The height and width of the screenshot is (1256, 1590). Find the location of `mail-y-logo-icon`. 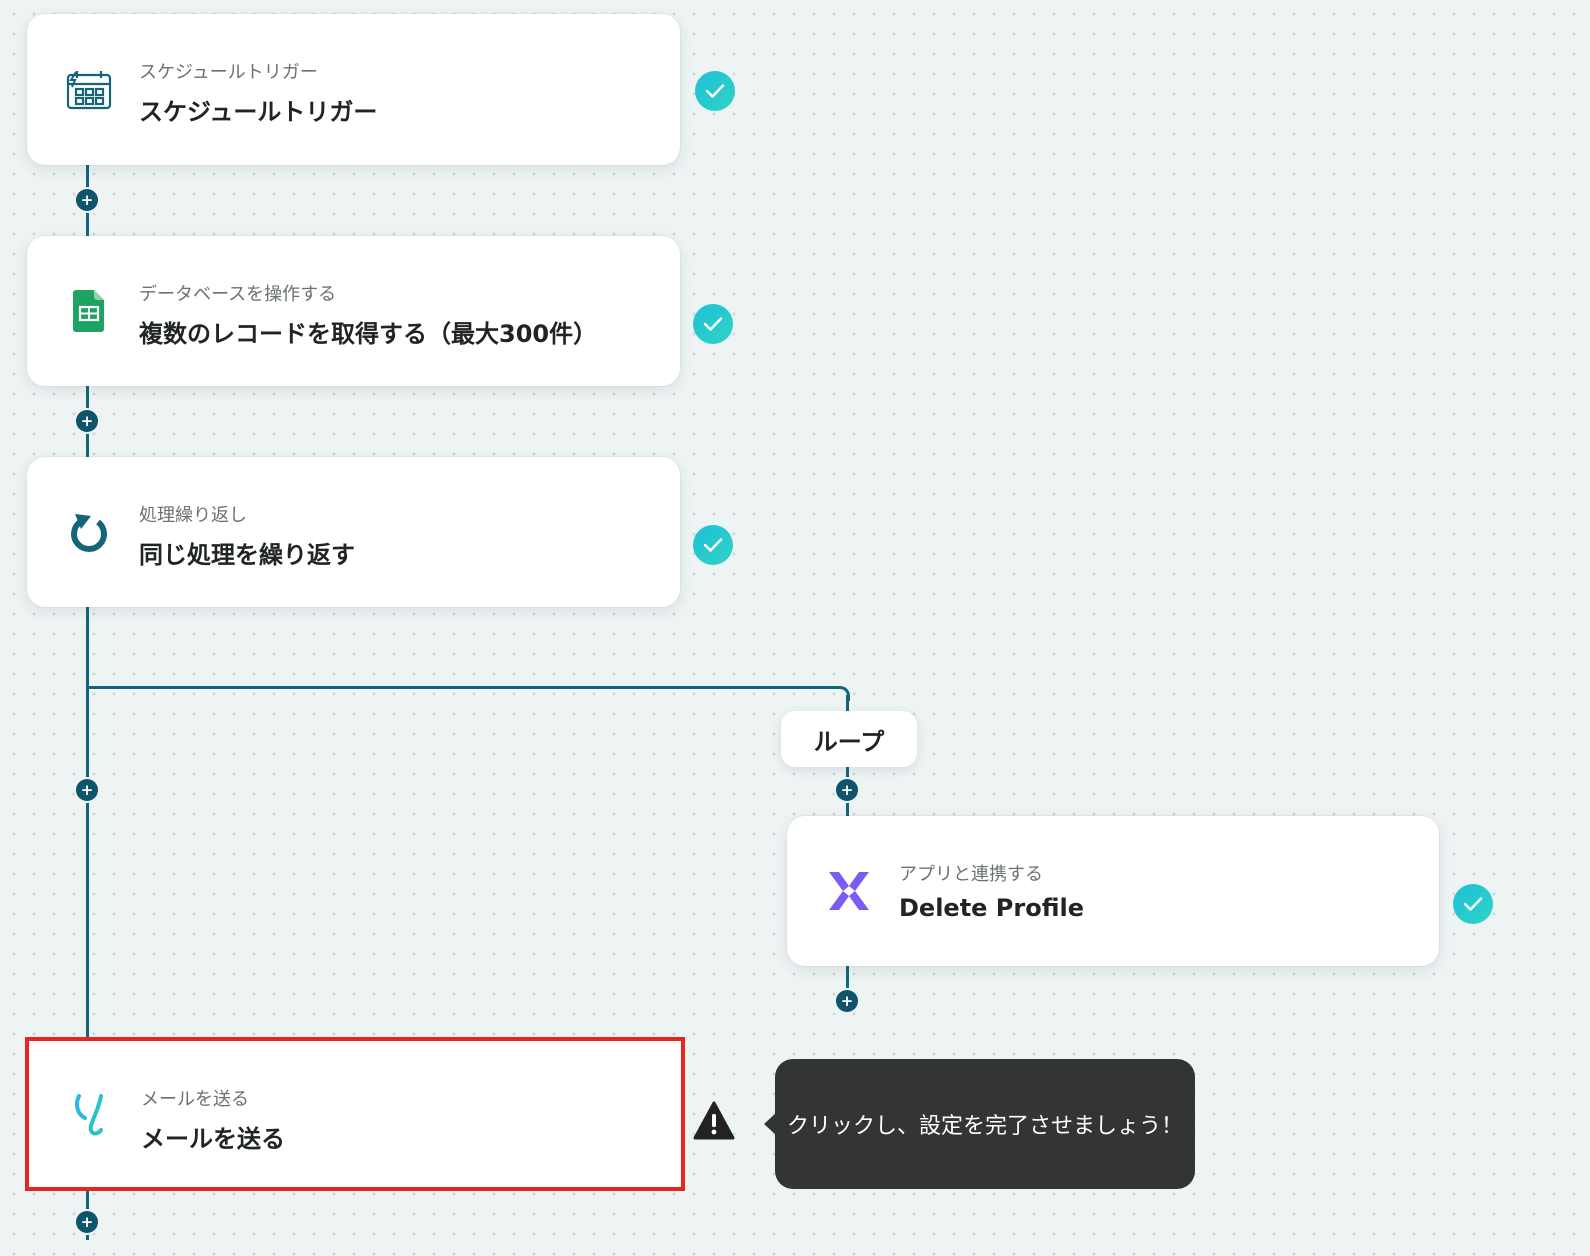

mail-y-logo-icon is located at coordinates (91, 1114).